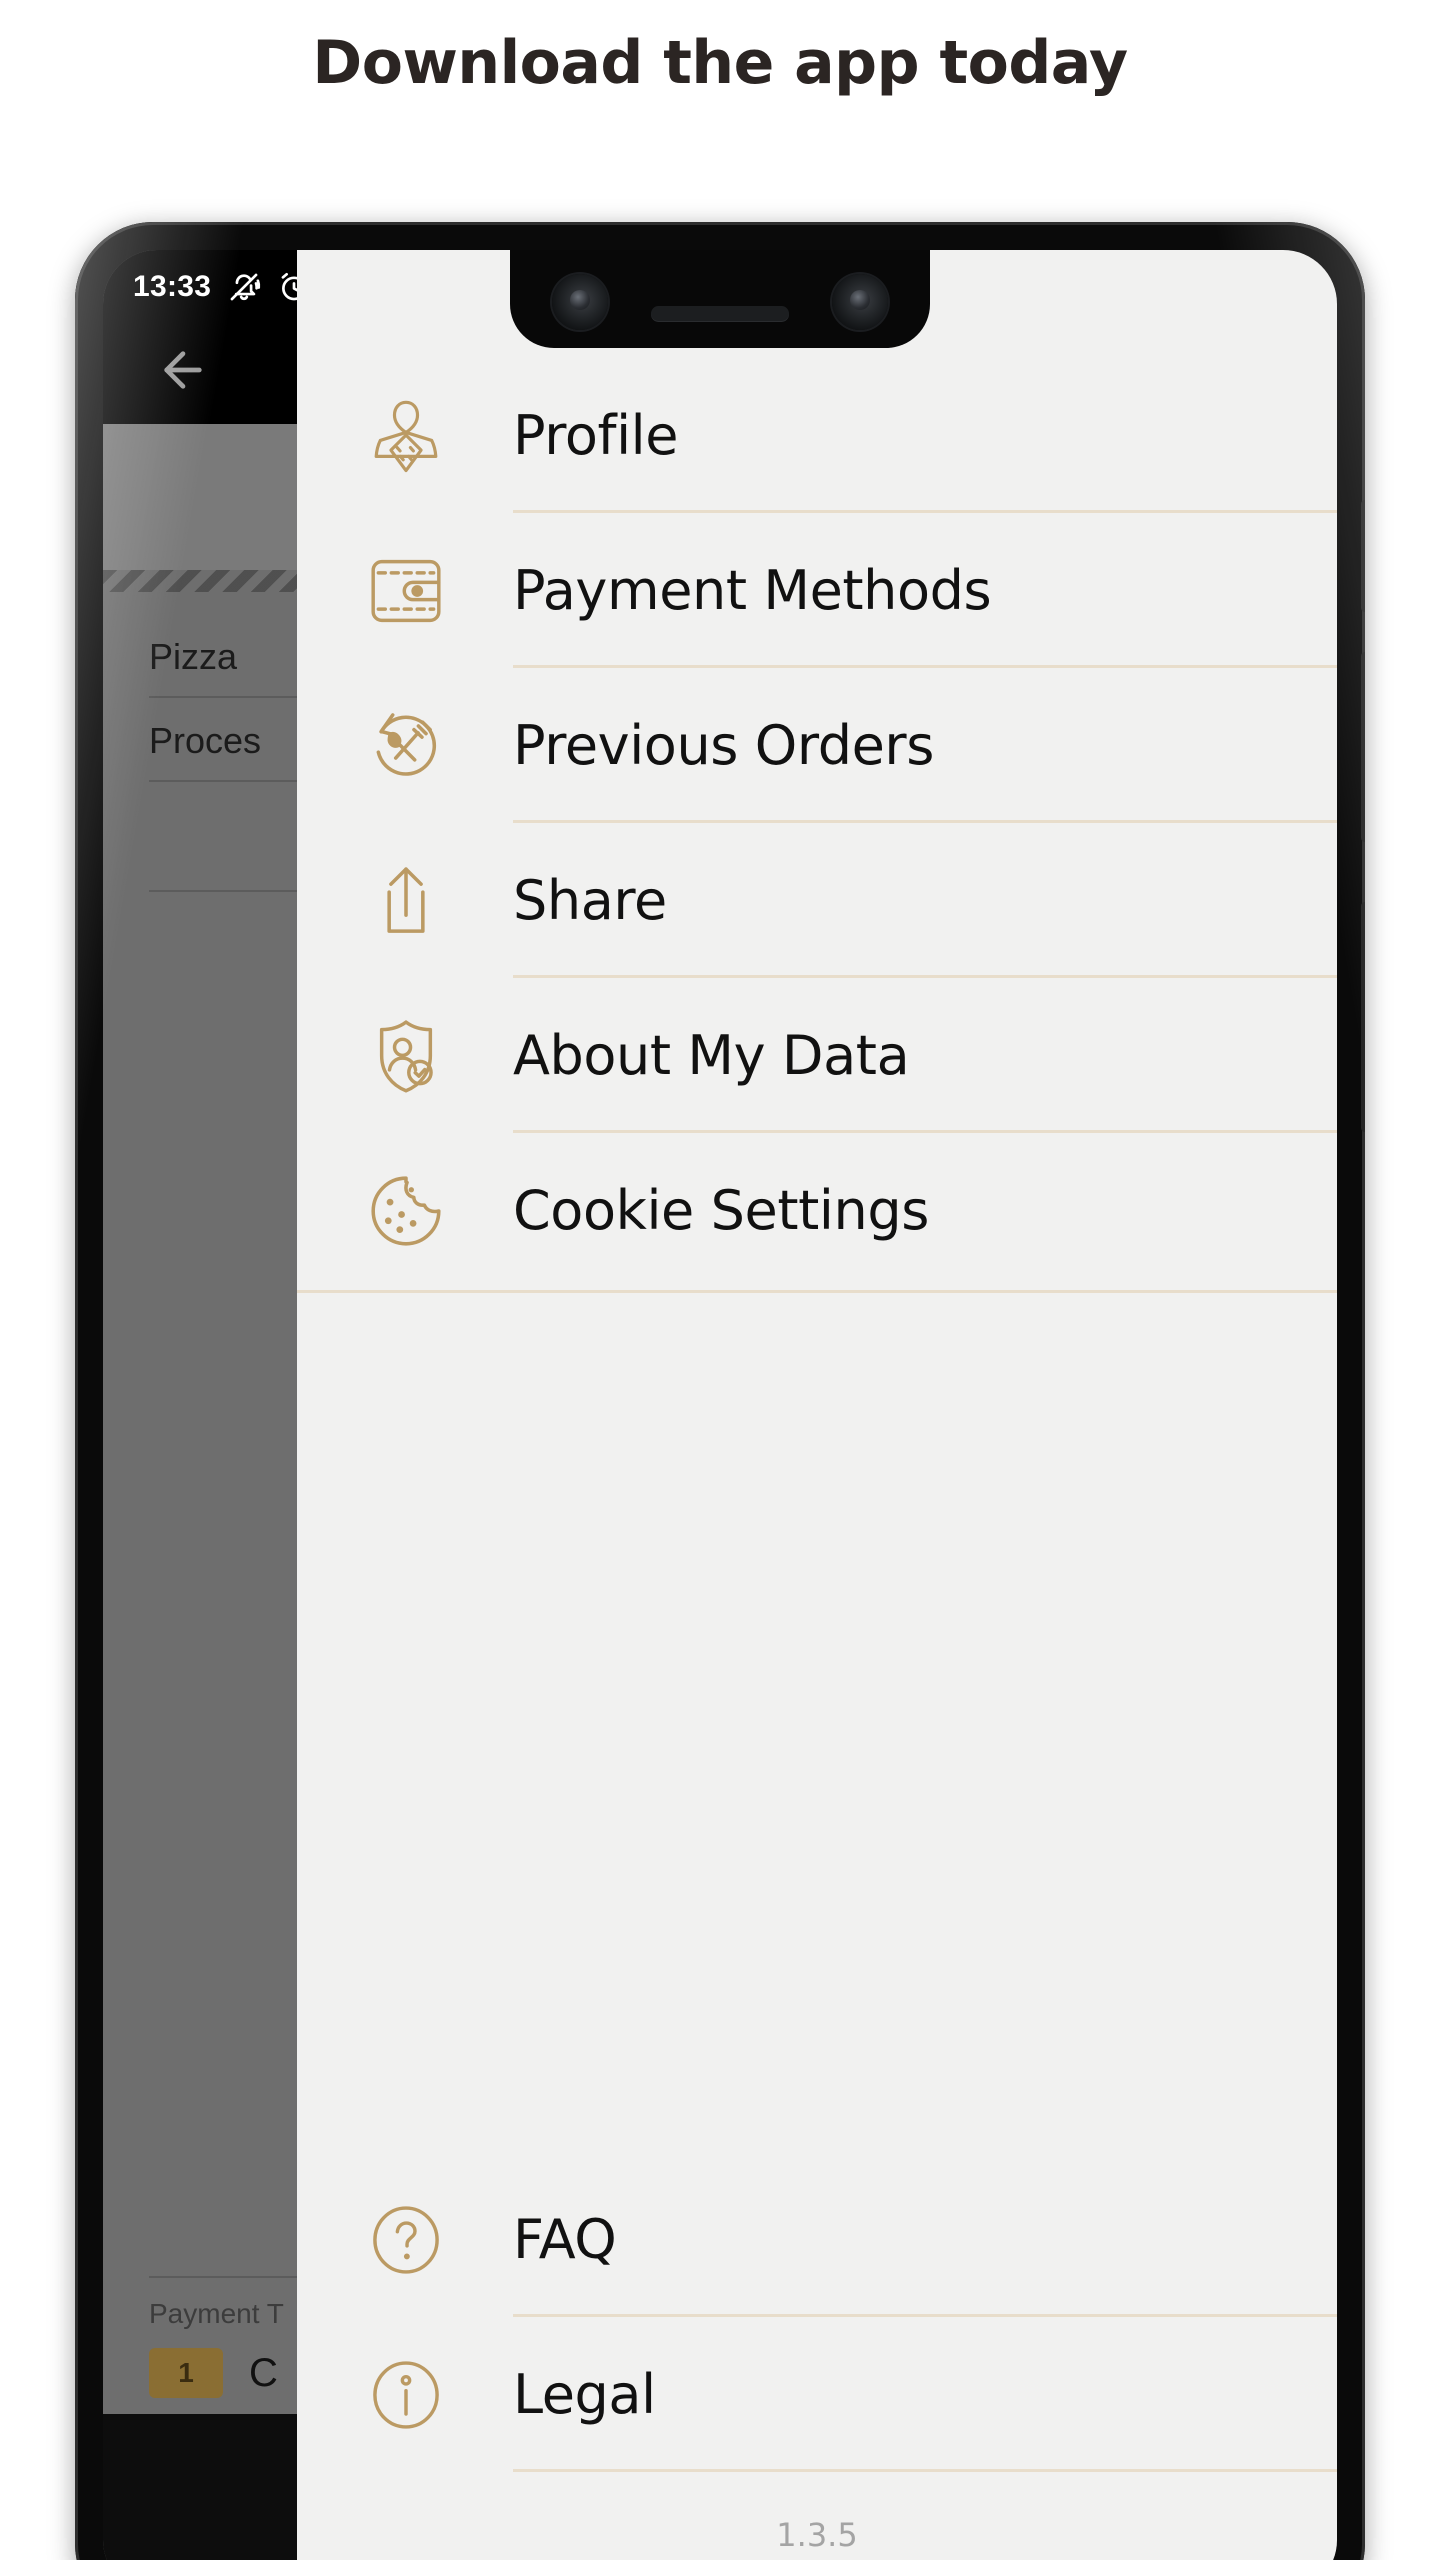  I want to click on drawer-item-label: Share, so click(590, 900).